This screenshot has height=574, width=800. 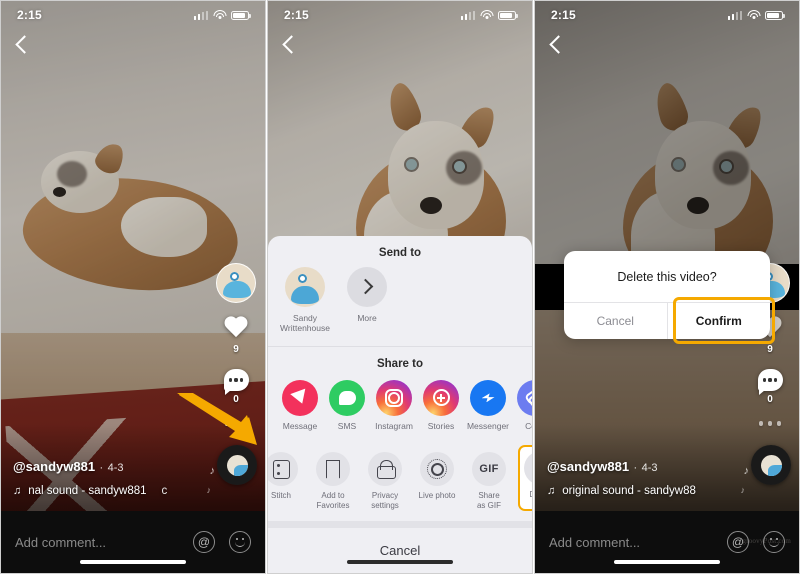 What do you see at coordinates (237, 289) in the screenshot?
I see `avatar-shape` at bounding box center [237, 289].